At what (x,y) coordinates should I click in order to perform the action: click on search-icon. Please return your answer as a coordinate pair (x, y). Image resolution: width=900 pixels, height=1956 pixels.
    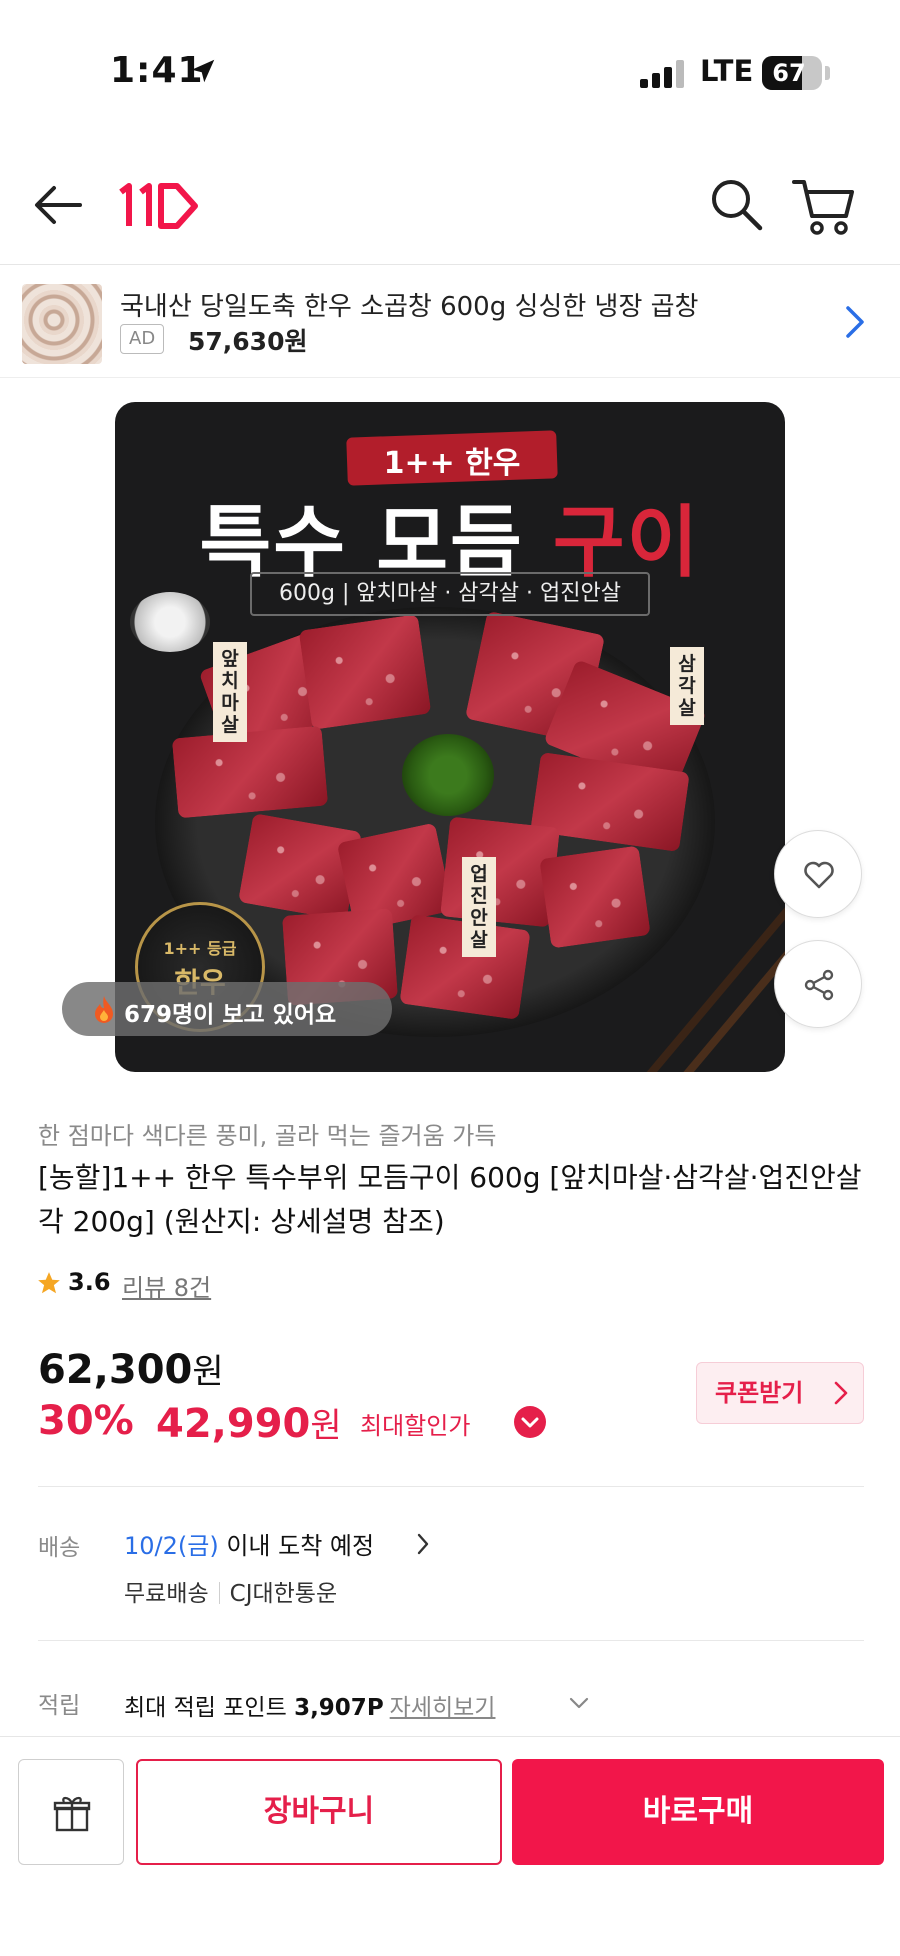
    Looking at the image, I should click on (736, 204).